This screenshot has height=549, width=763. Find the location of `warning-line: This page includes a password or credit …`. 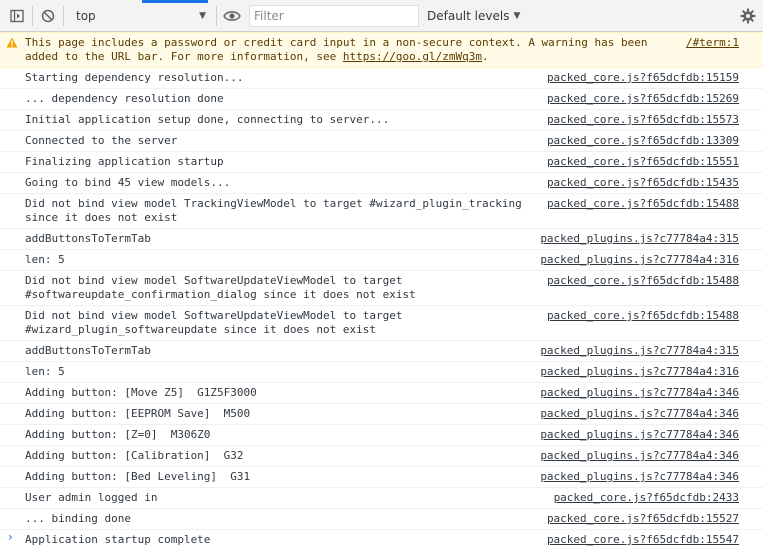

warning-line: This page includes a password or credit … is located at coordinates (336, 42).